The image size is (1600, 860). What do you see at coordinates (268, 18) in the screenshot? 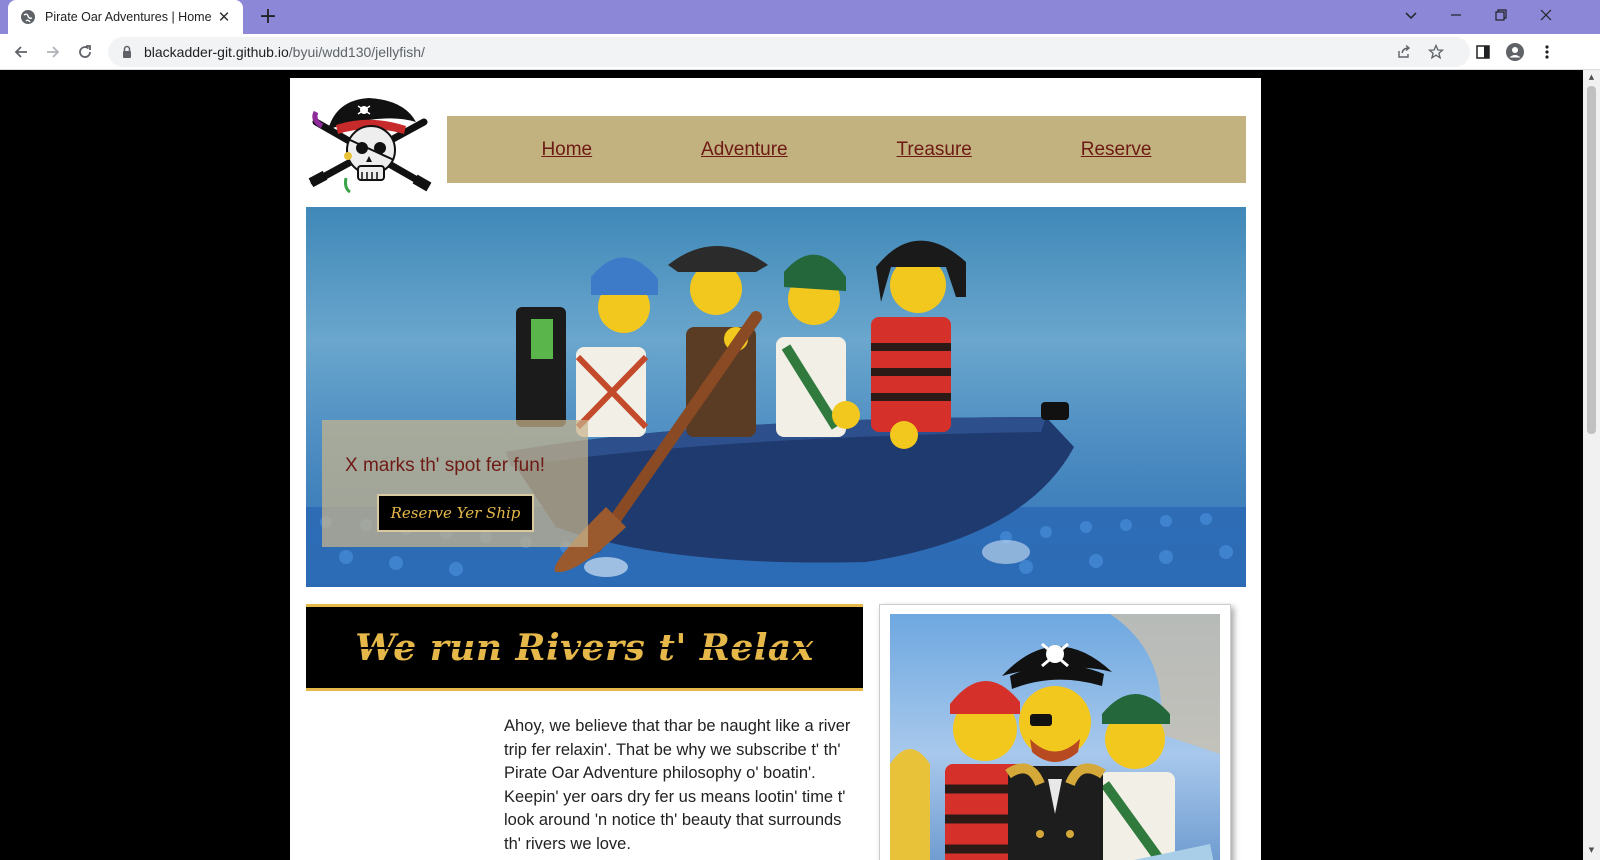
I see `new-tab-button: +` at bounding box center [268, 18].